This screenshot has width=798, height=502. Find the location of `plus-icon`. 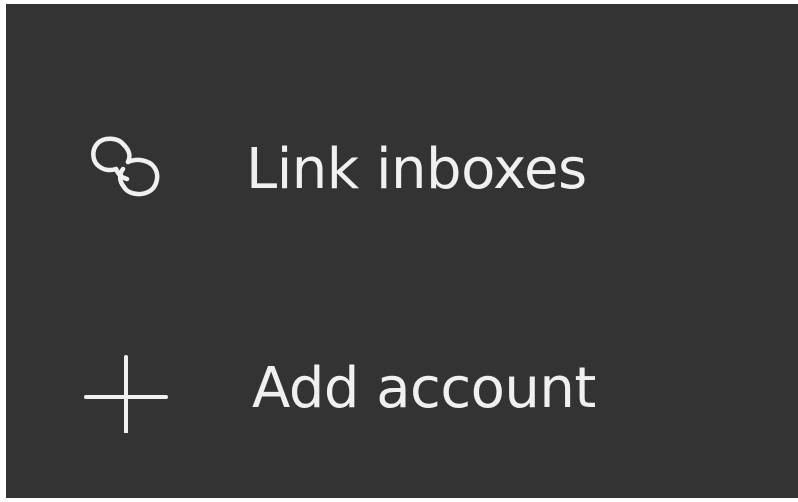

plus-icon is located at coordinates (127, 393).